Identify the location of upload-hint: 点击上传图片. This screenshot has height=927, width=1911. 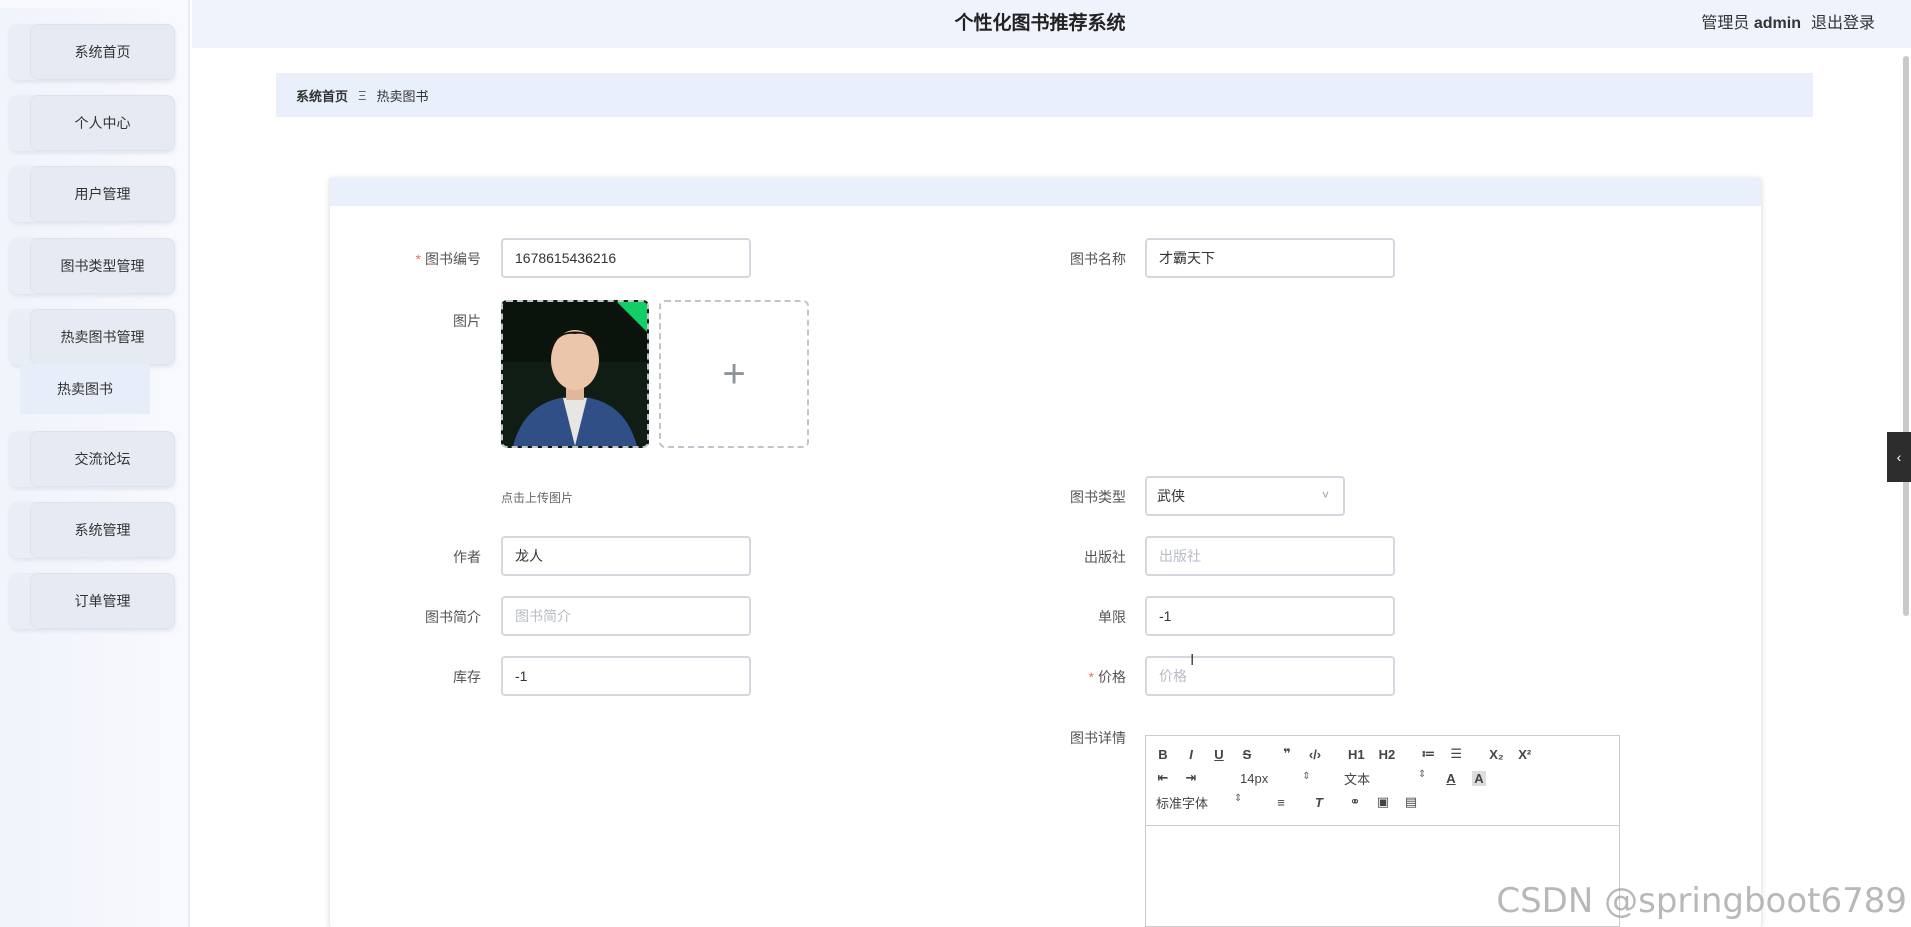
(537, 498).